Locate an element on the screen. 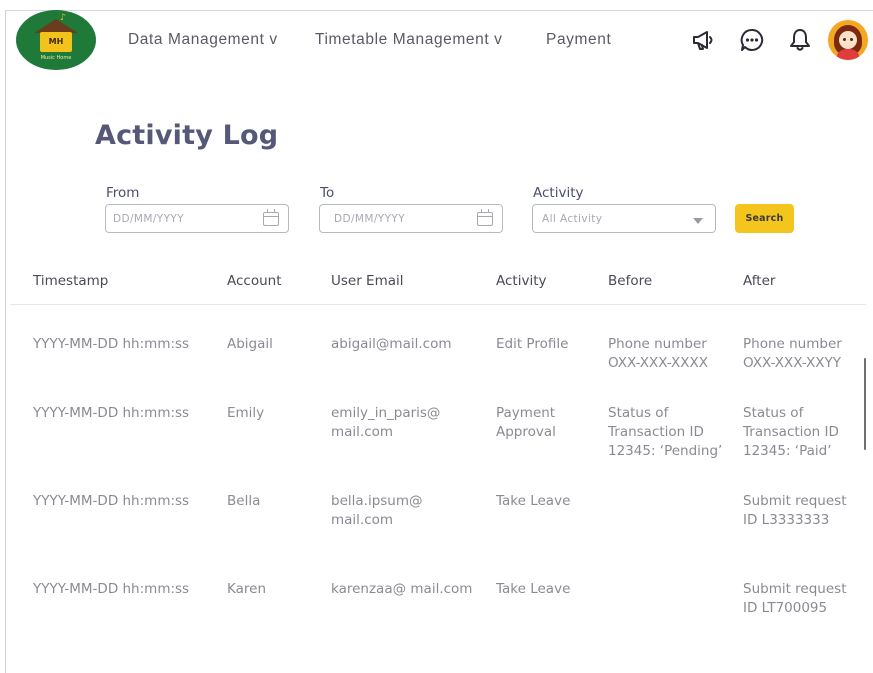  cell-email: abigail@mail.com is located at coordinates (391, 344).